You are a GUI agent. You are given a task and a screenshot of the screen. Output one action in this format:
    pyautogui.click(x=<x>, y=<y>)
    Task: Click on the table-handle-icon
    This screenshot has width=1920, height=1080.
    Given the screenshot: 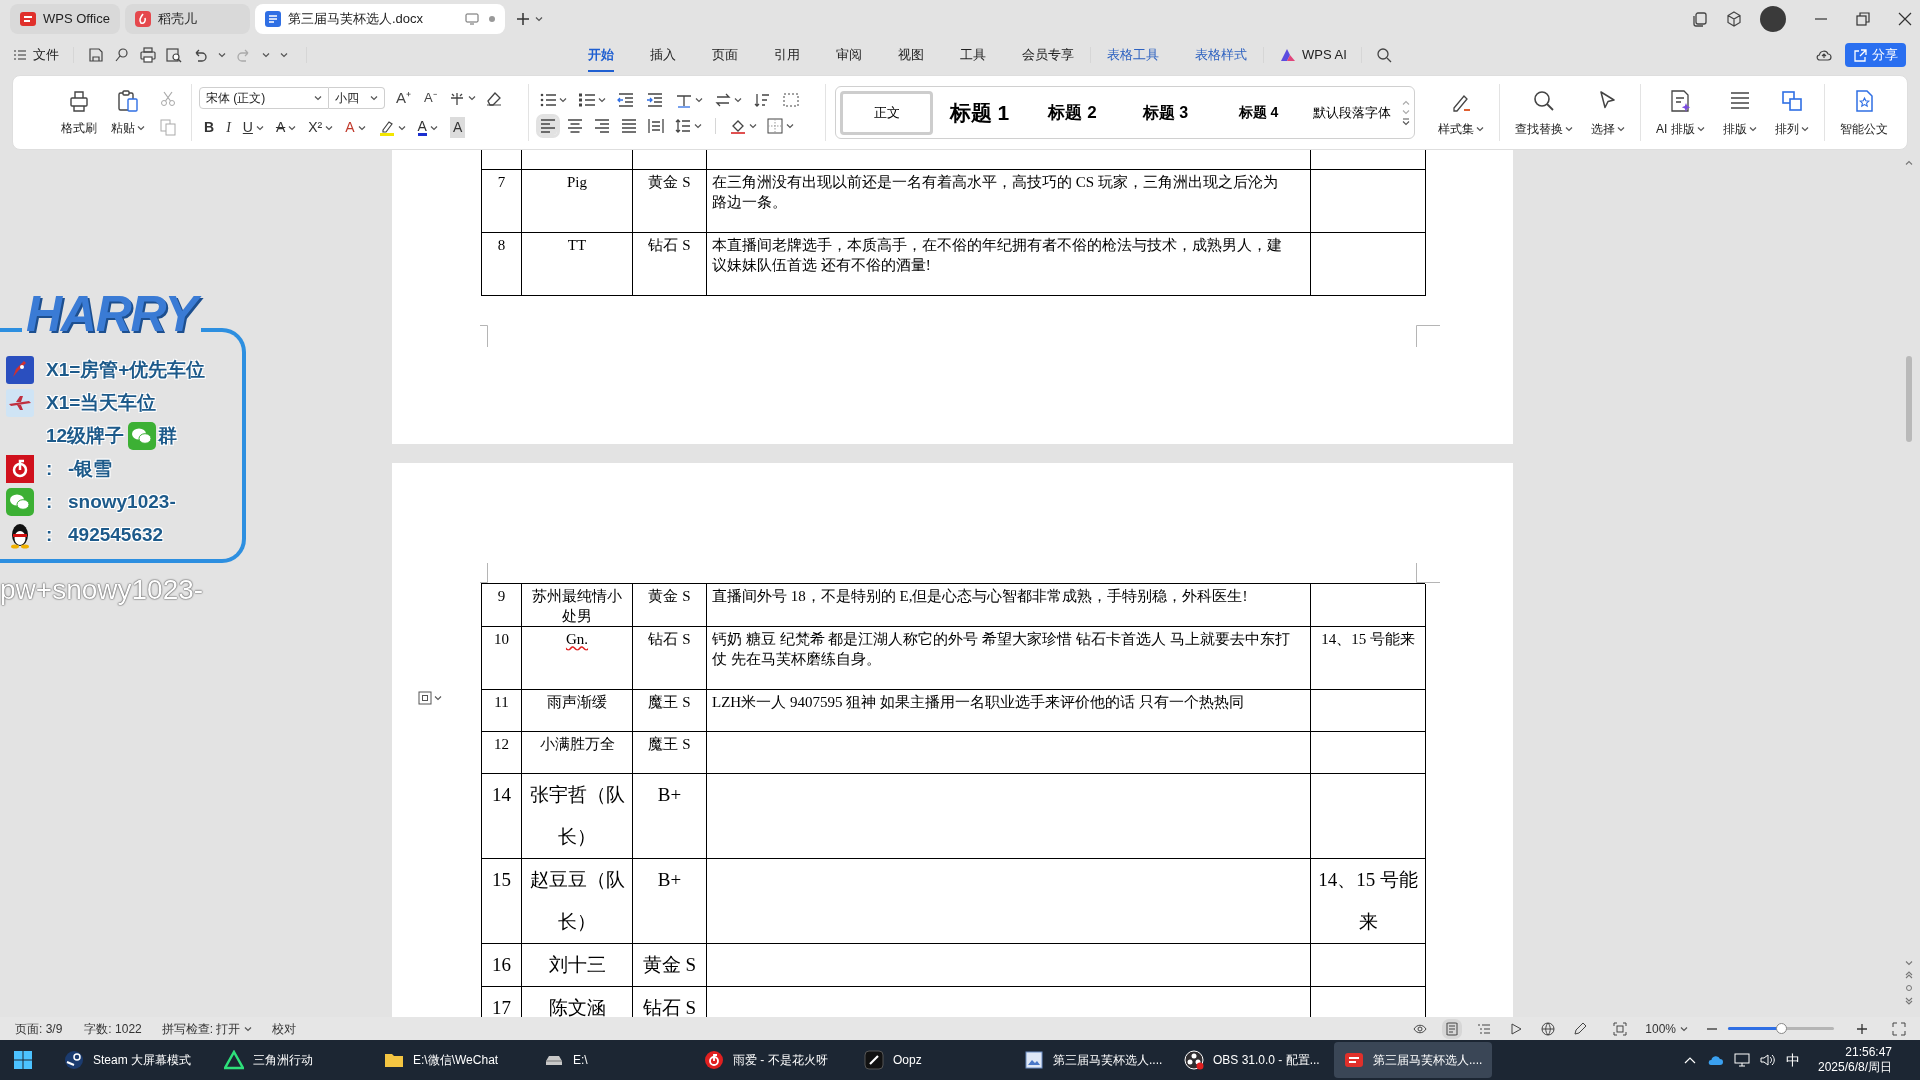 What is the action you would take?
    pyautogui.click(x=430, y=698)
    